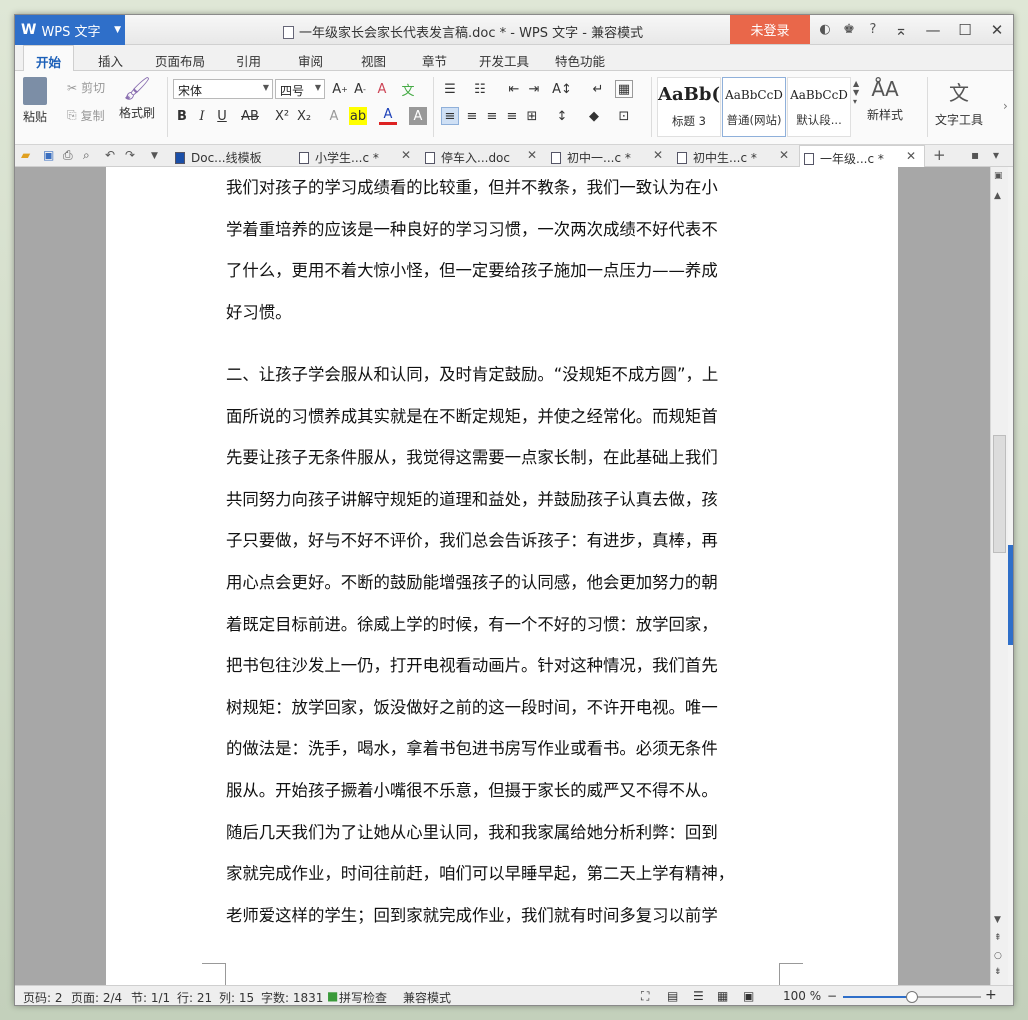  Describe the element at coordinates (480, 89) in the screenshot. I see `numbered-list-icon: ☷` at that location.